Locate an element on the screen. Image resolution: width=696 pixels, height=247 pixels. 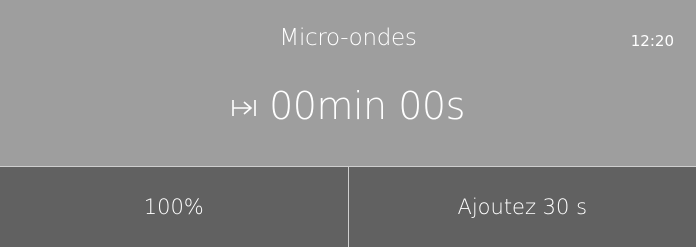
add-30s-label: Ajoutez 30 s is located at coordinates (522, 207).